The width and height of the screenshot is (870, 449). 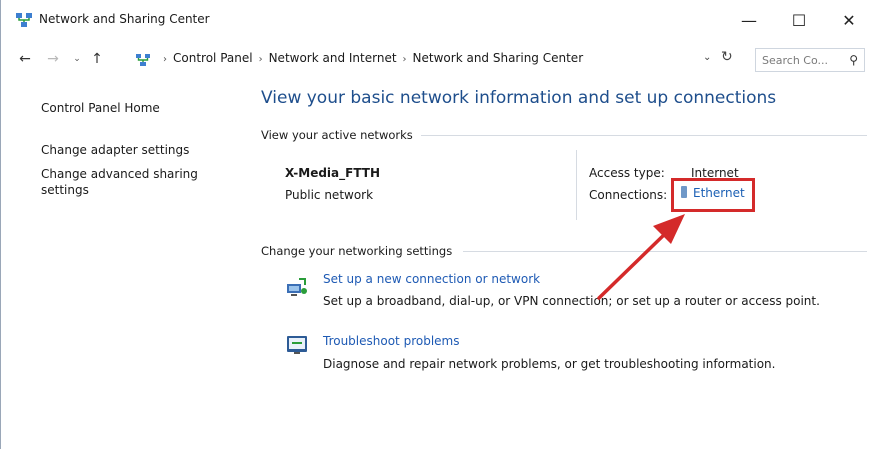 What do you see at coordinates (727, 57) in the screenshot?
I see `refresh-button: ↻` at bounding box center [727, 57].